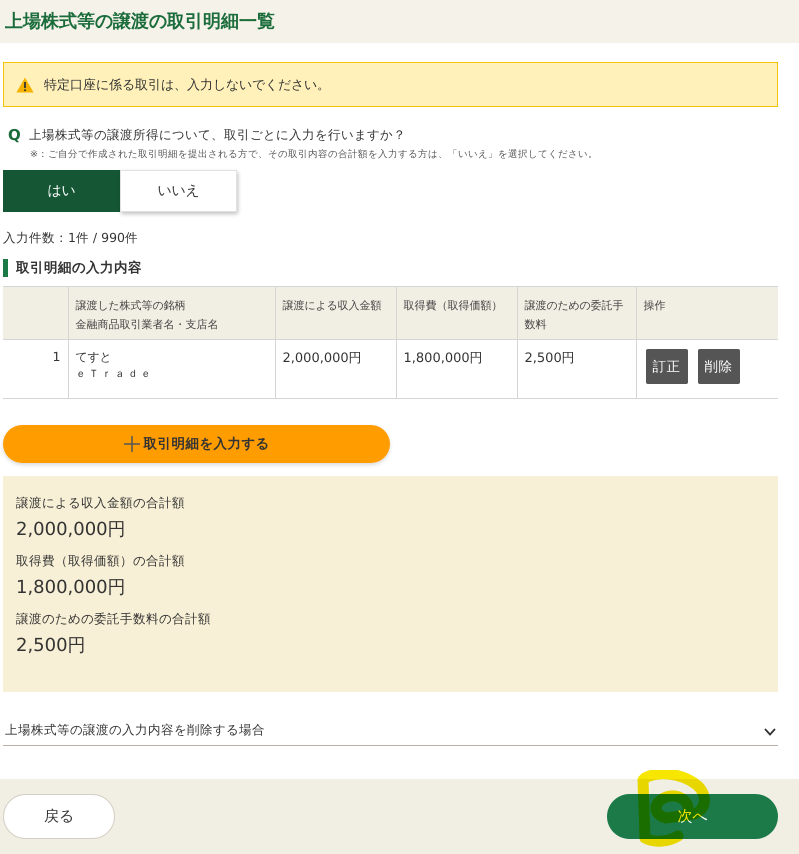  What do you see at coordinates (61, 191) in the screenshot?
I see `answer-option-button: はい` at bounding box center [61, 191].